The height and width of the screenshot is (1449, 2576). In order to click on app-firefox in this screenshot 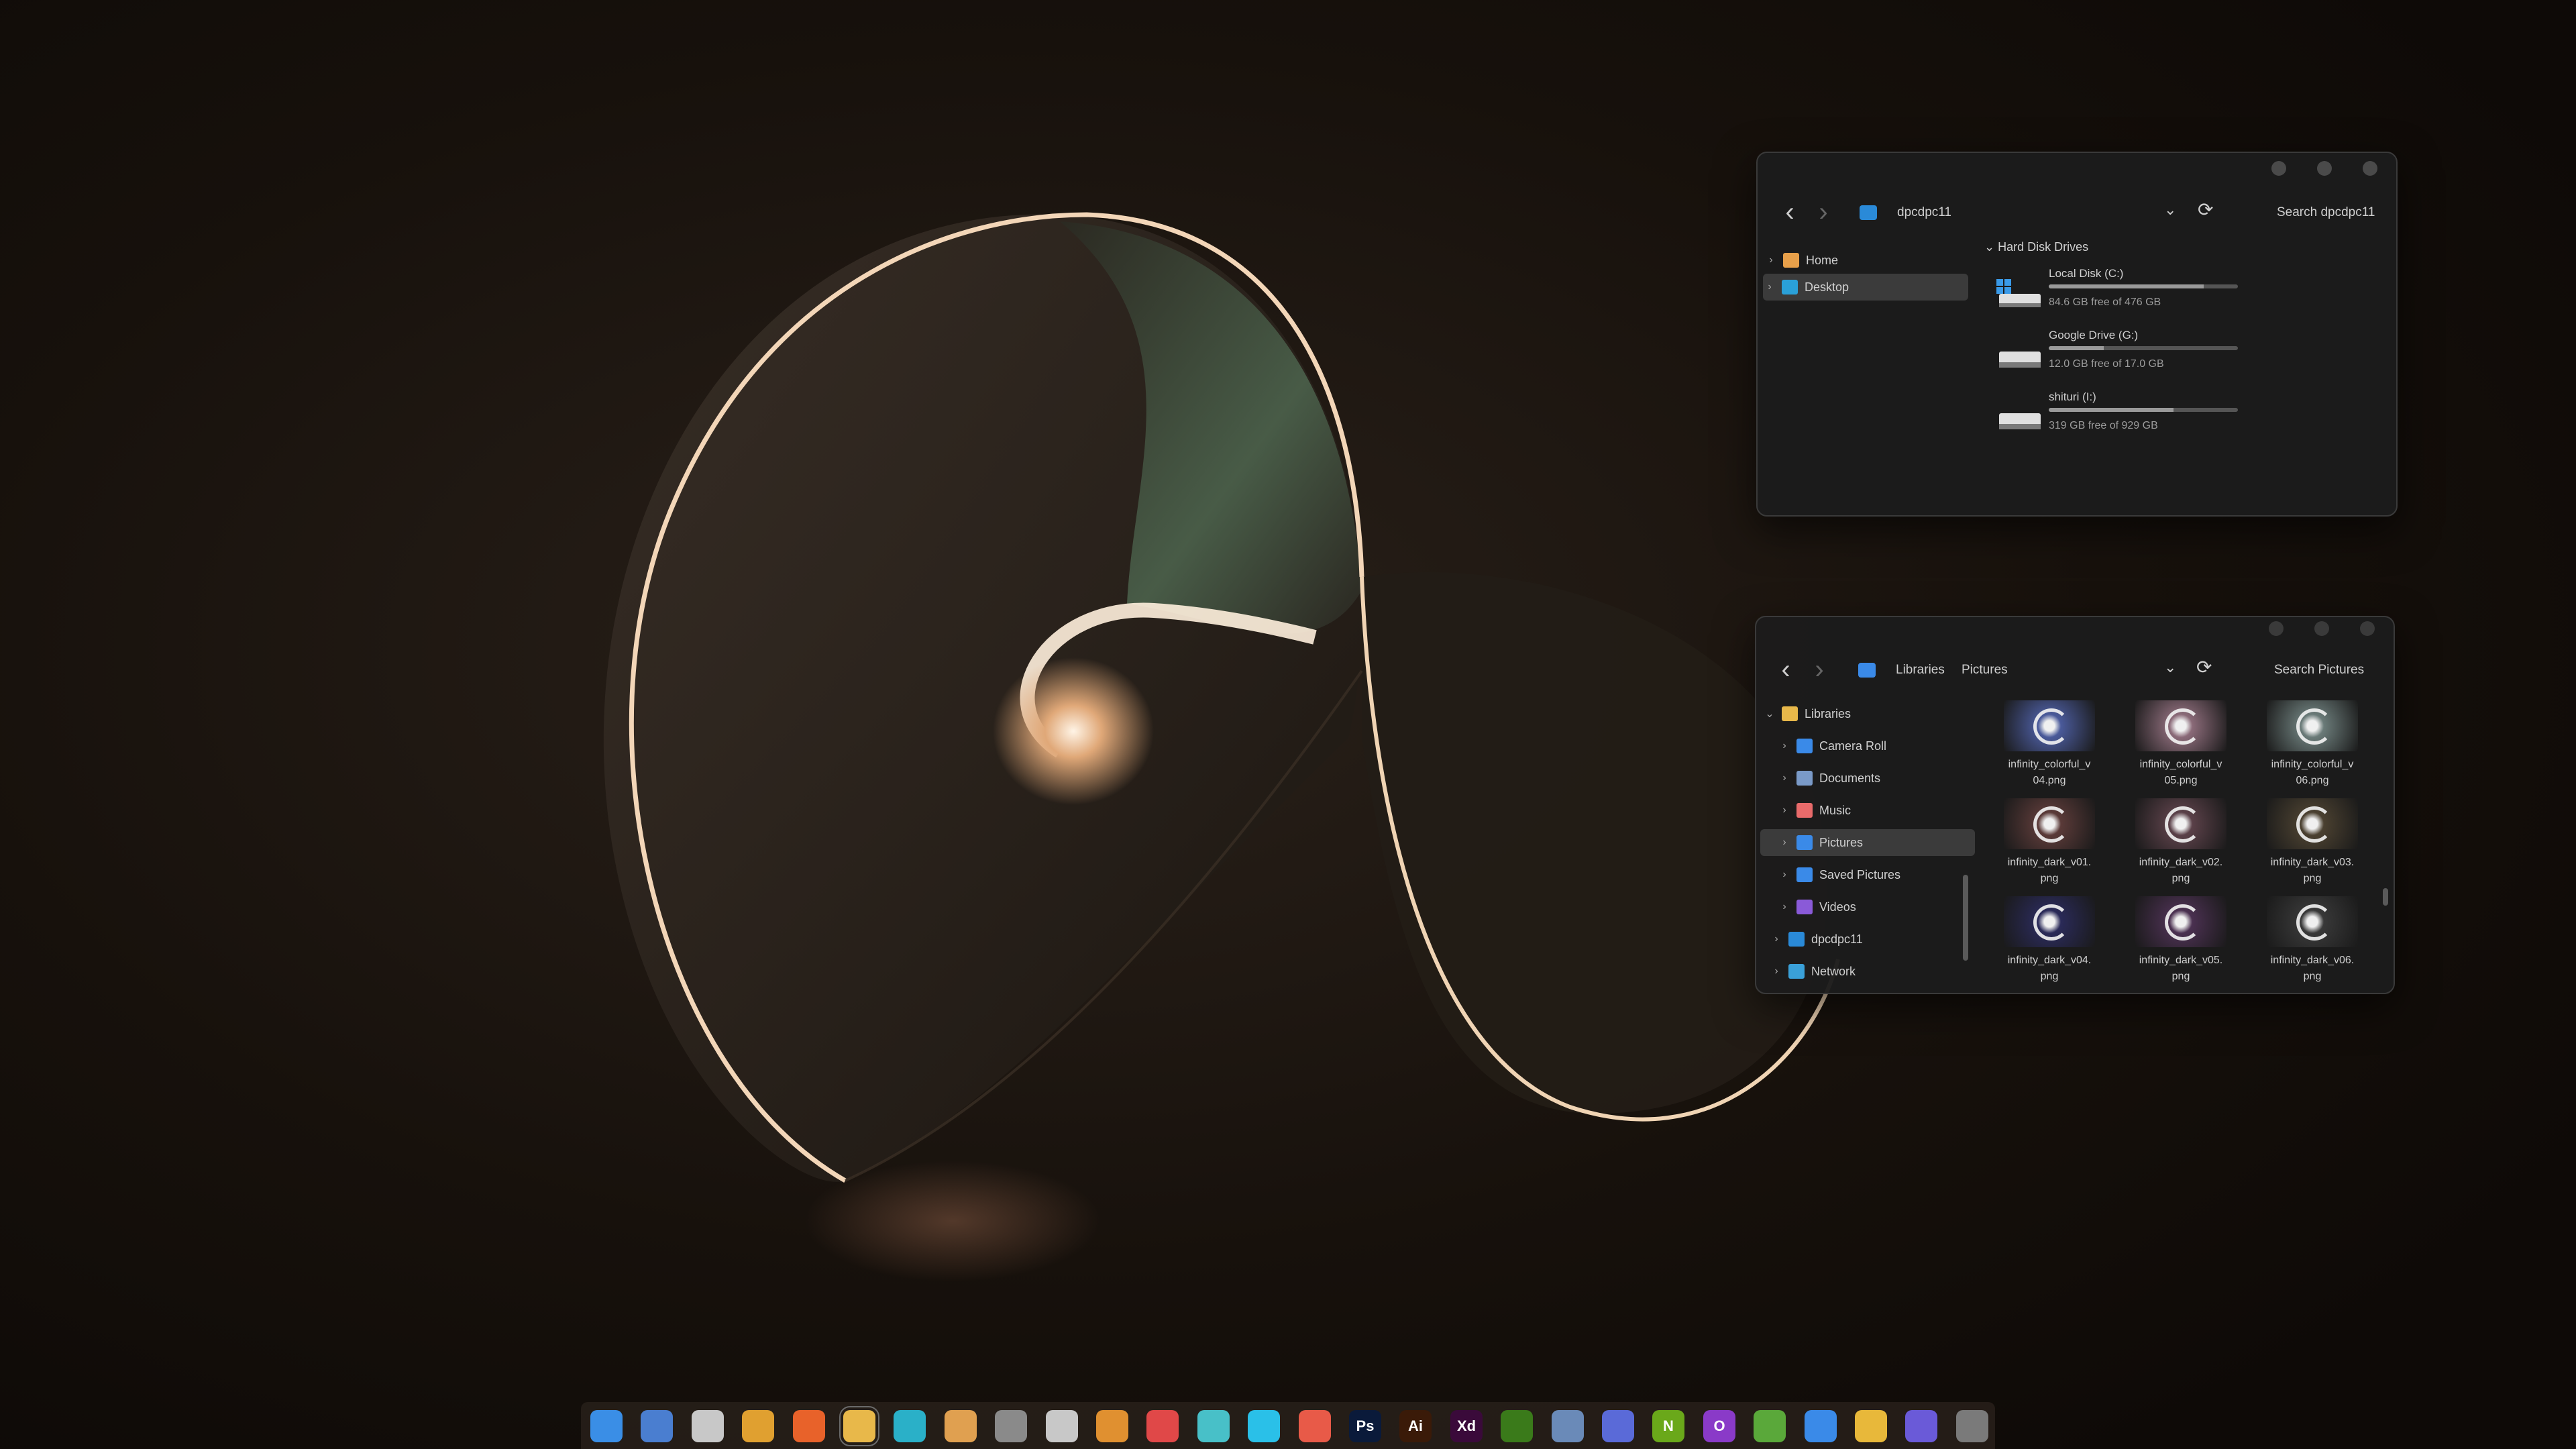, I will do `click(809, 1426)`.